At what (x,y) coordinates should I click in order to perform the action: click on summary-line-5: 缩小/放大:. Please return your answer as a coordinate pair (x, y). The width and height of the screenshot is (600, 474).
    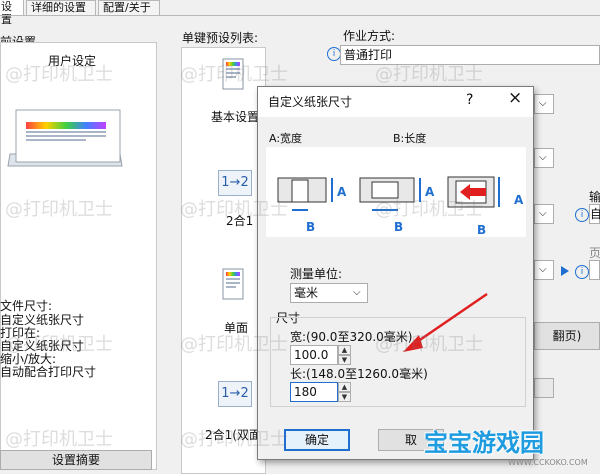
    Looking at the image, I should click on (28, 359).